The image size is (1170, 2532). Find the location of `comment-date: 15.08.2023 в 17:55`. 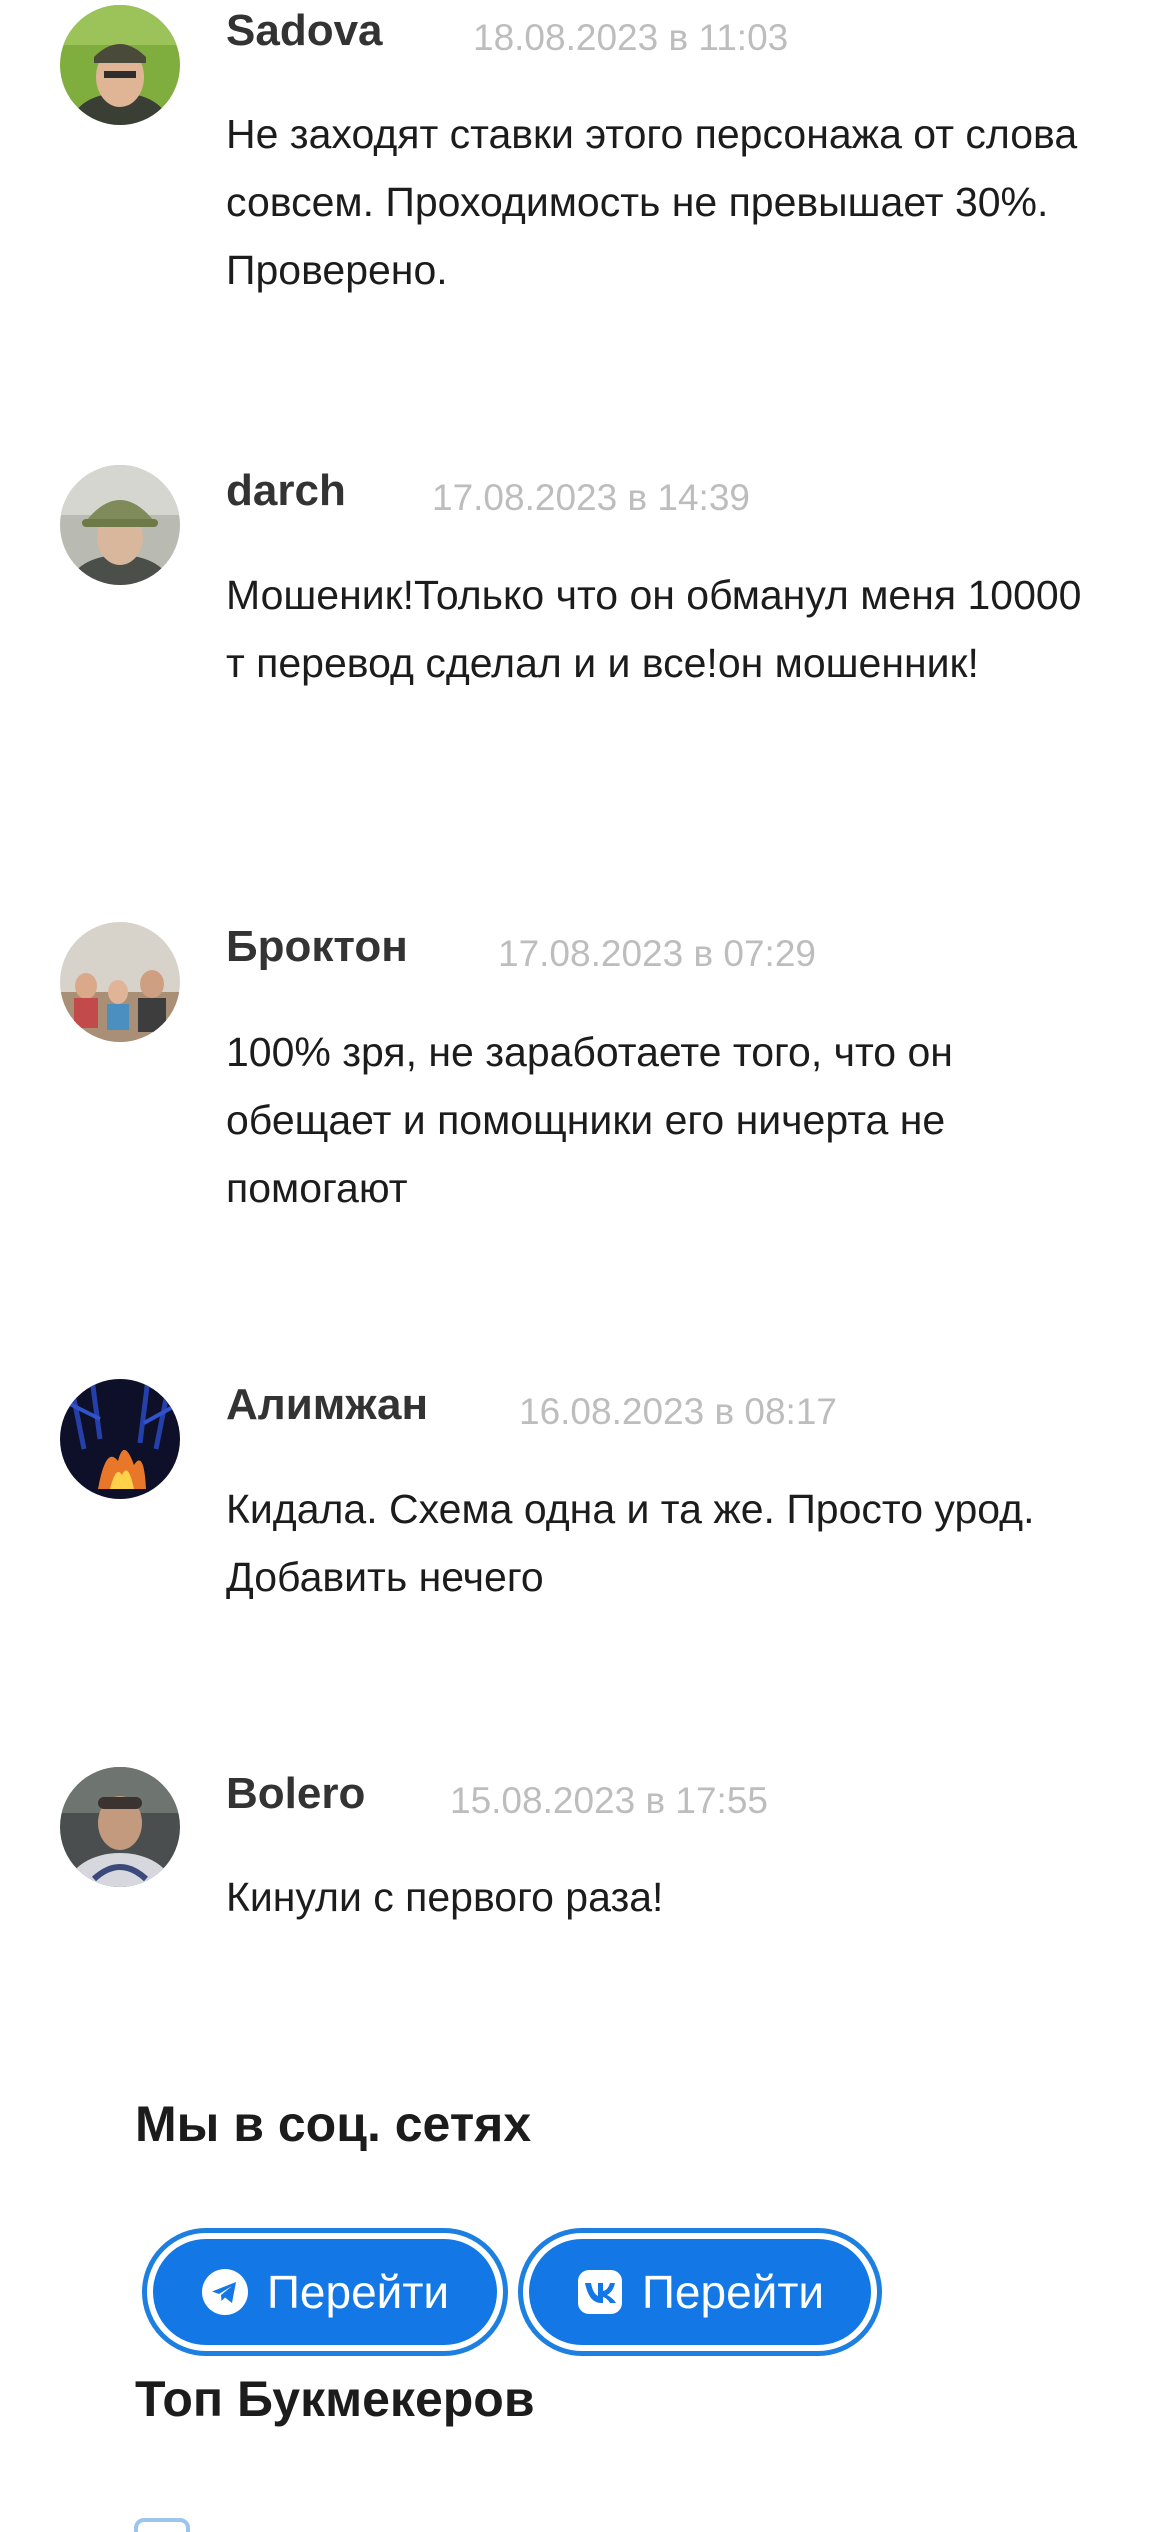

comment-date: 15.08.2023 в 17:55 is located at coordinates (609, 1800).